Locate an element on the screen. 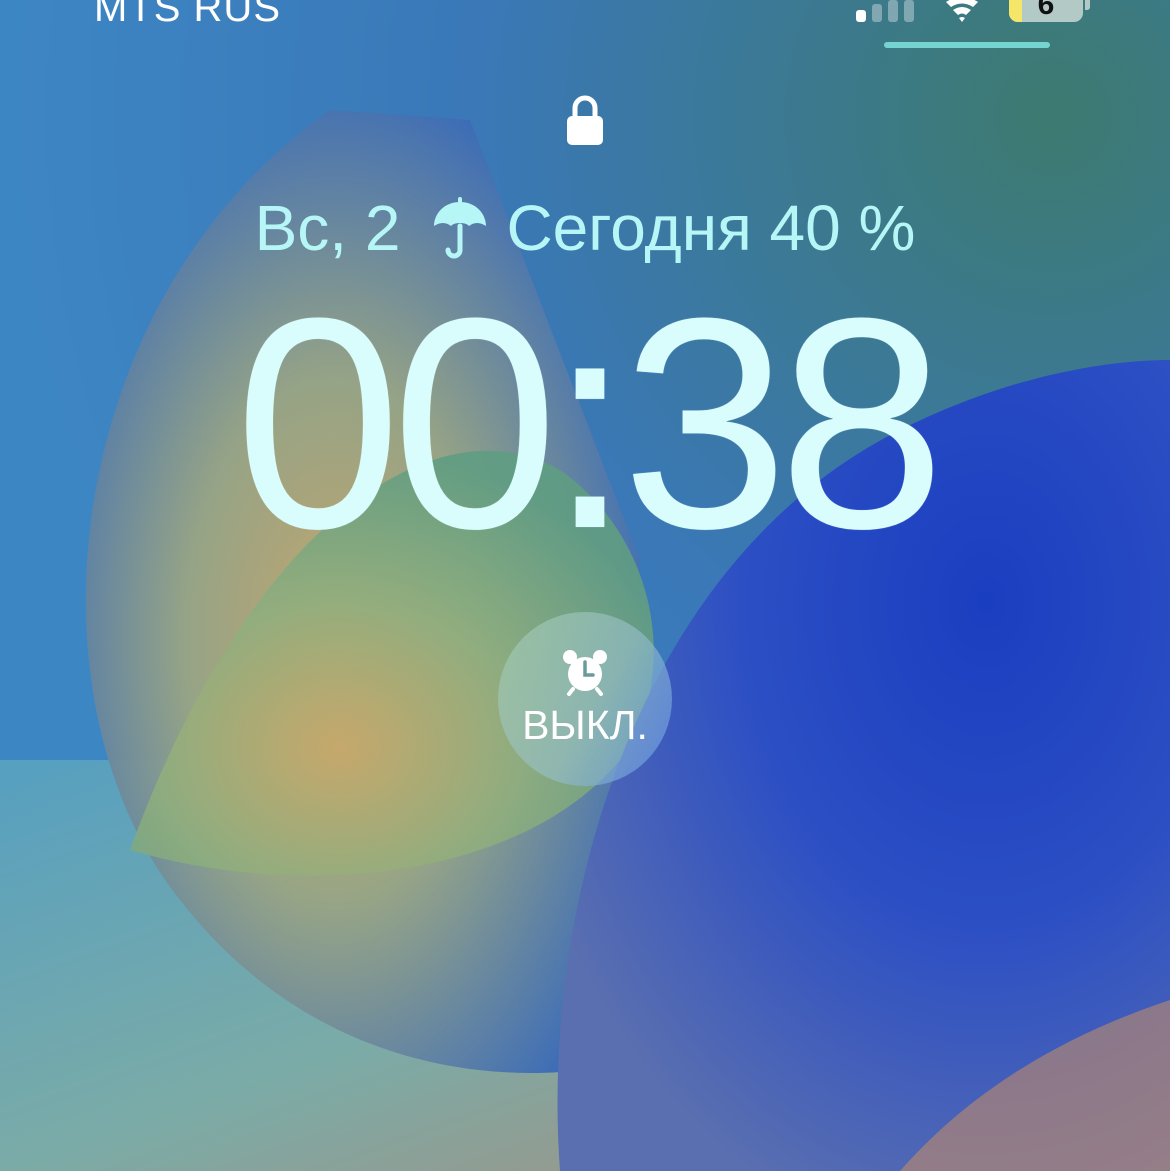 The image size is (1170, 1171). carrier-name: MTS RUS is located at coordinates (187, 15).